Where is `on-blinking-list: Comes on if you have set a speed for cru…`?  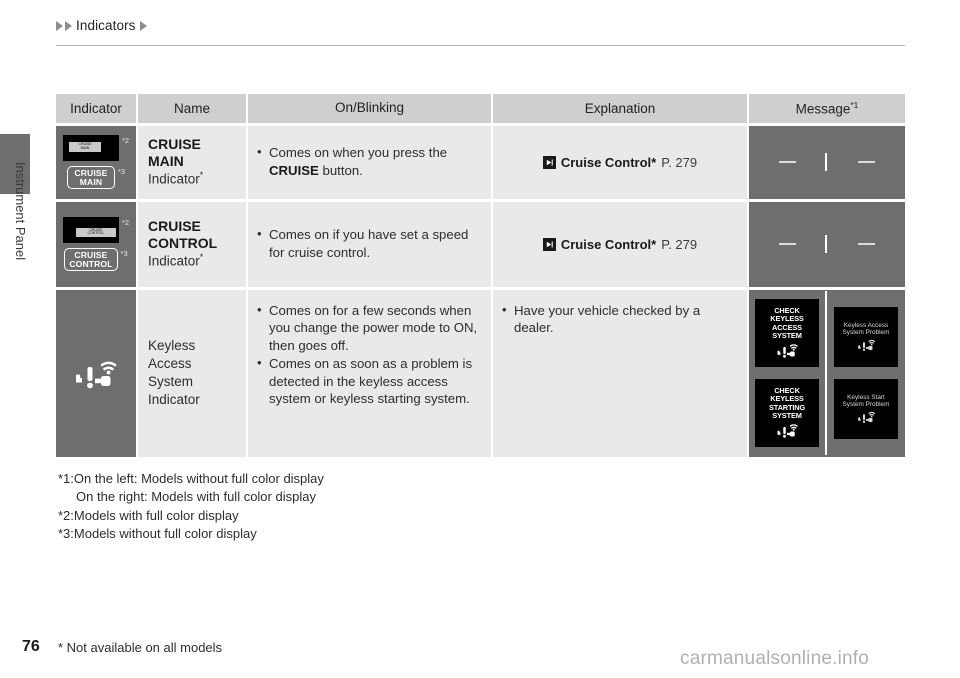
on-blinking-list: Comes on if you have set a speed for cru… is located at coordinates (368, 243).